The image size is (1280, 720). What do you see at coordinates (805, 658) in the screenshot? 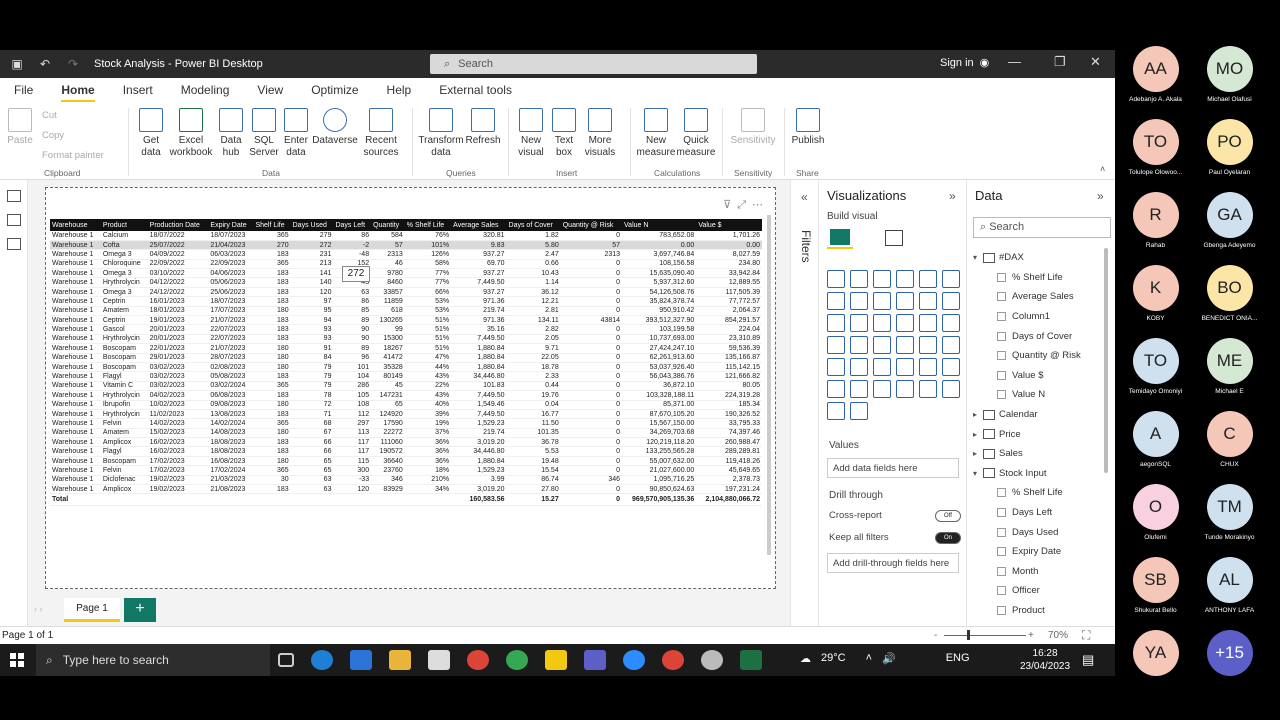
I see `weather-icon: ☁` at bounding box center [805, 658].